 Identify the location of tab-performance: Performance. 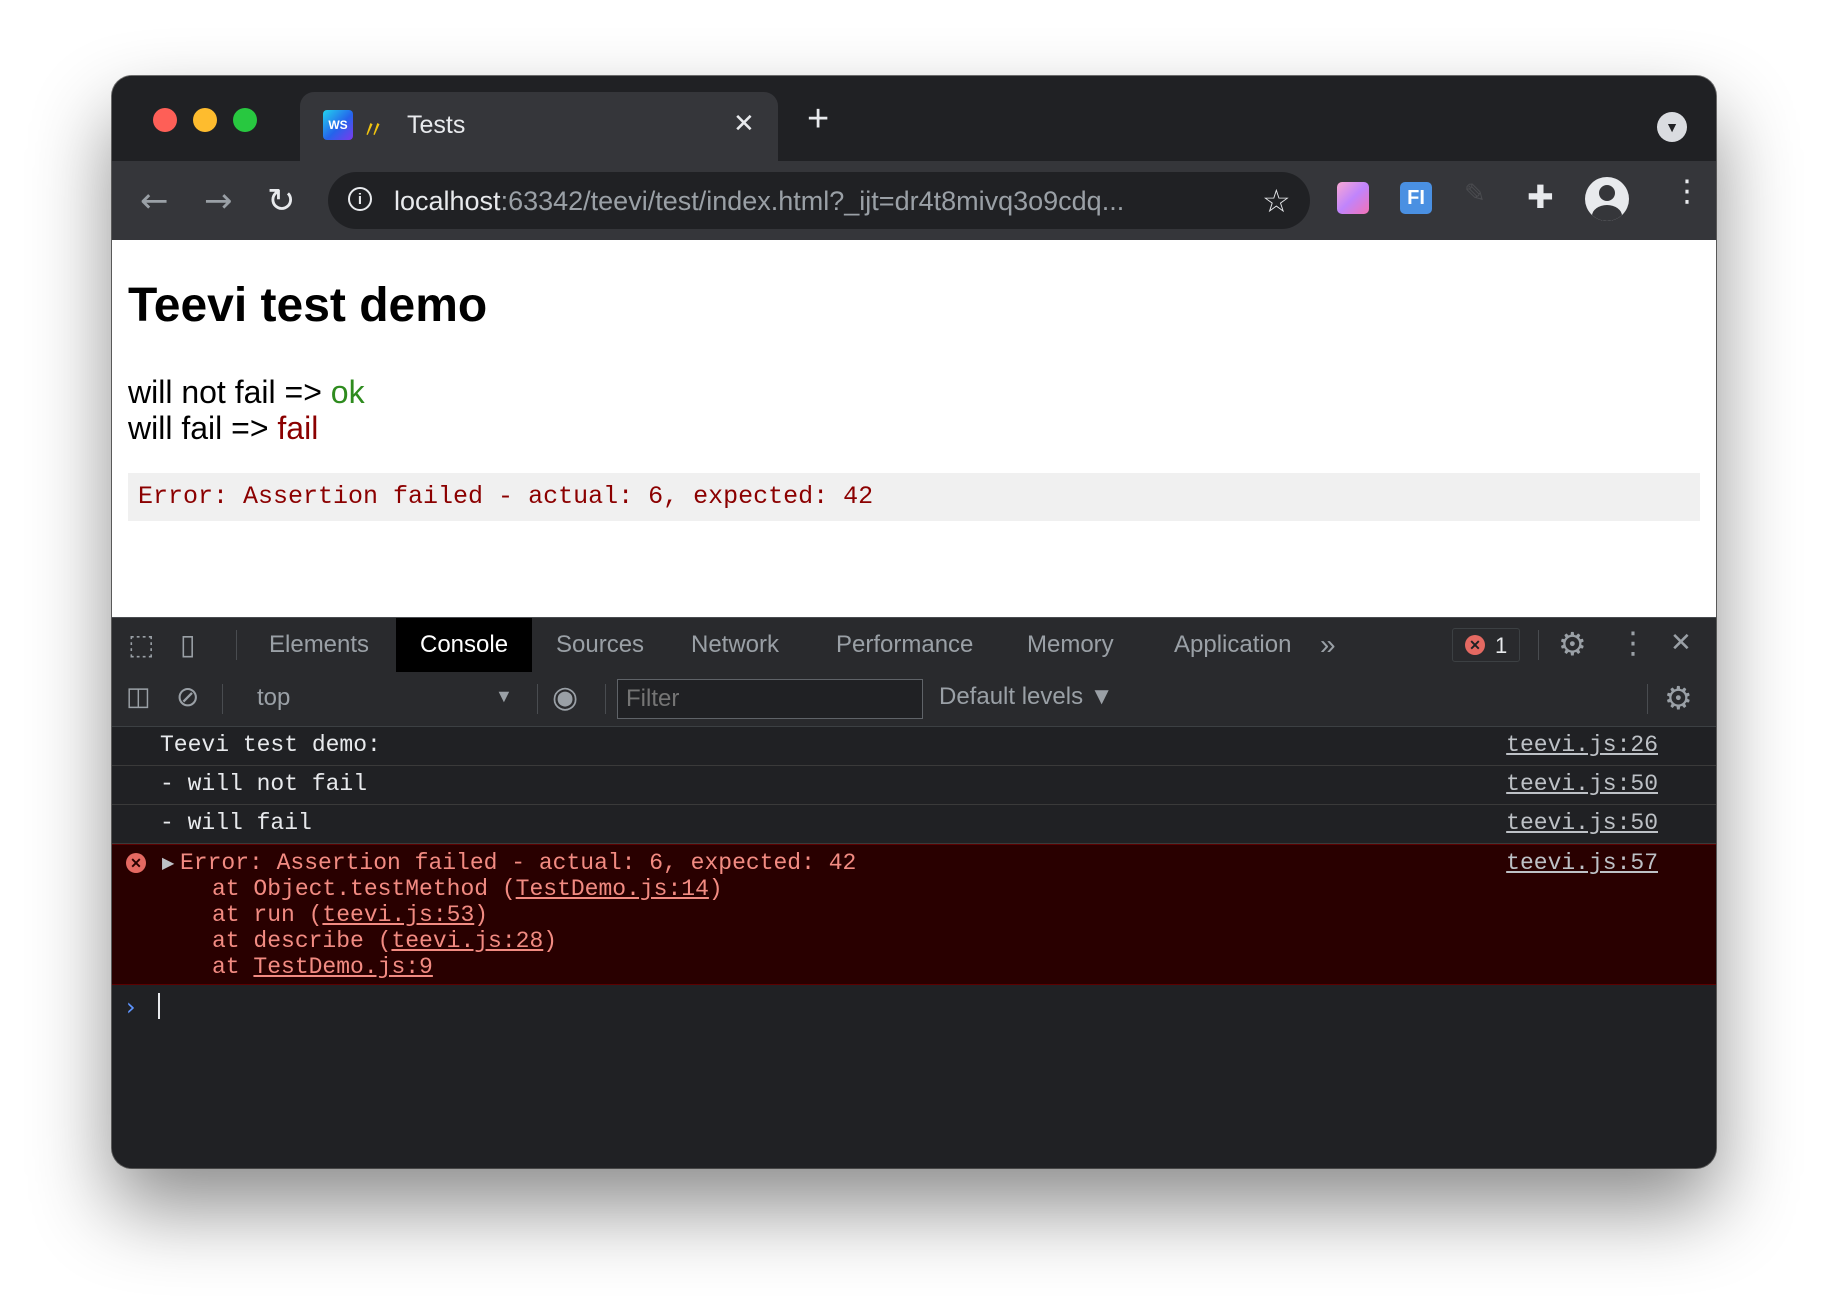
(904, 645).